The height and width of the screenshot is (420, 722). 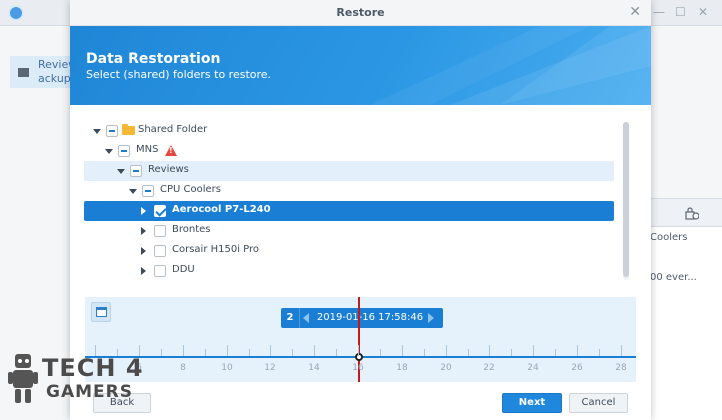 I want to click on dialog-title: Restore, so click(x=360, y=12).